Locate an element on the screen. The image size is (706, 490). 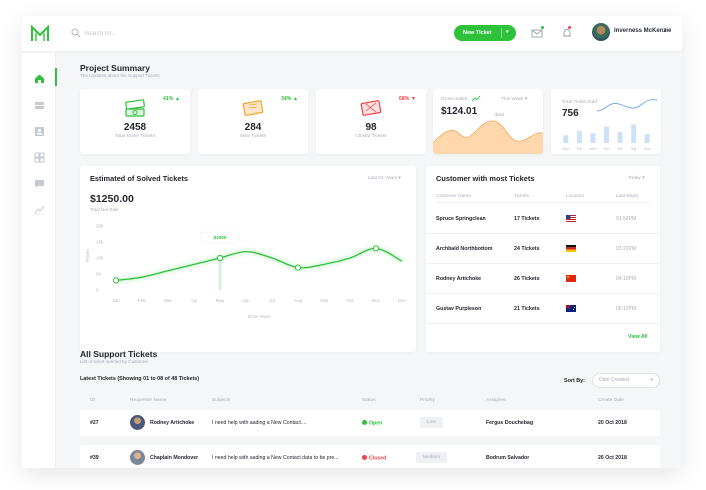
gross-sales-period: This Week ▾ is located at coordinates (514, 99).